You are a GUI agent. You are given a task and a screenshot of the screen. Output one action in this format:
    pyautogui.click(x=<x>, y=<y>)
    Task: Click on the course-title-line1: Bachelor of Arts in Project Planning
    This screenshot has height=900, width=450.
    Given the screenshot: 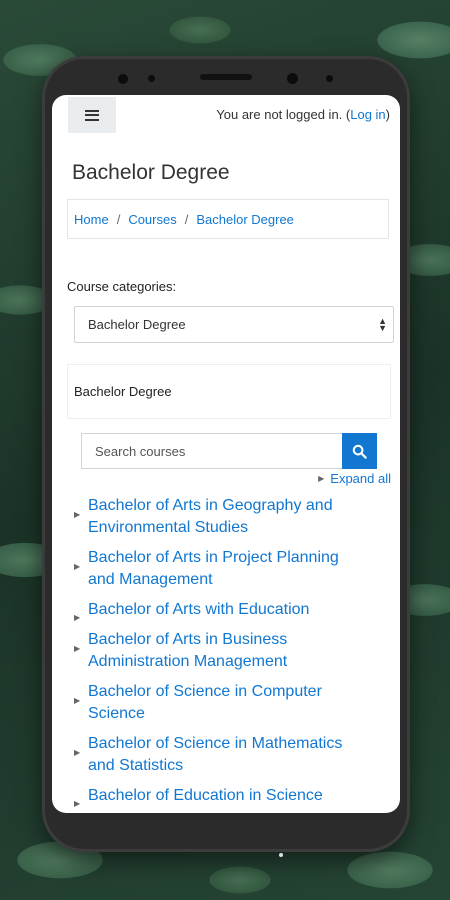 What is the action you would take?
    pyautogui.click(x=213, y=557)
    